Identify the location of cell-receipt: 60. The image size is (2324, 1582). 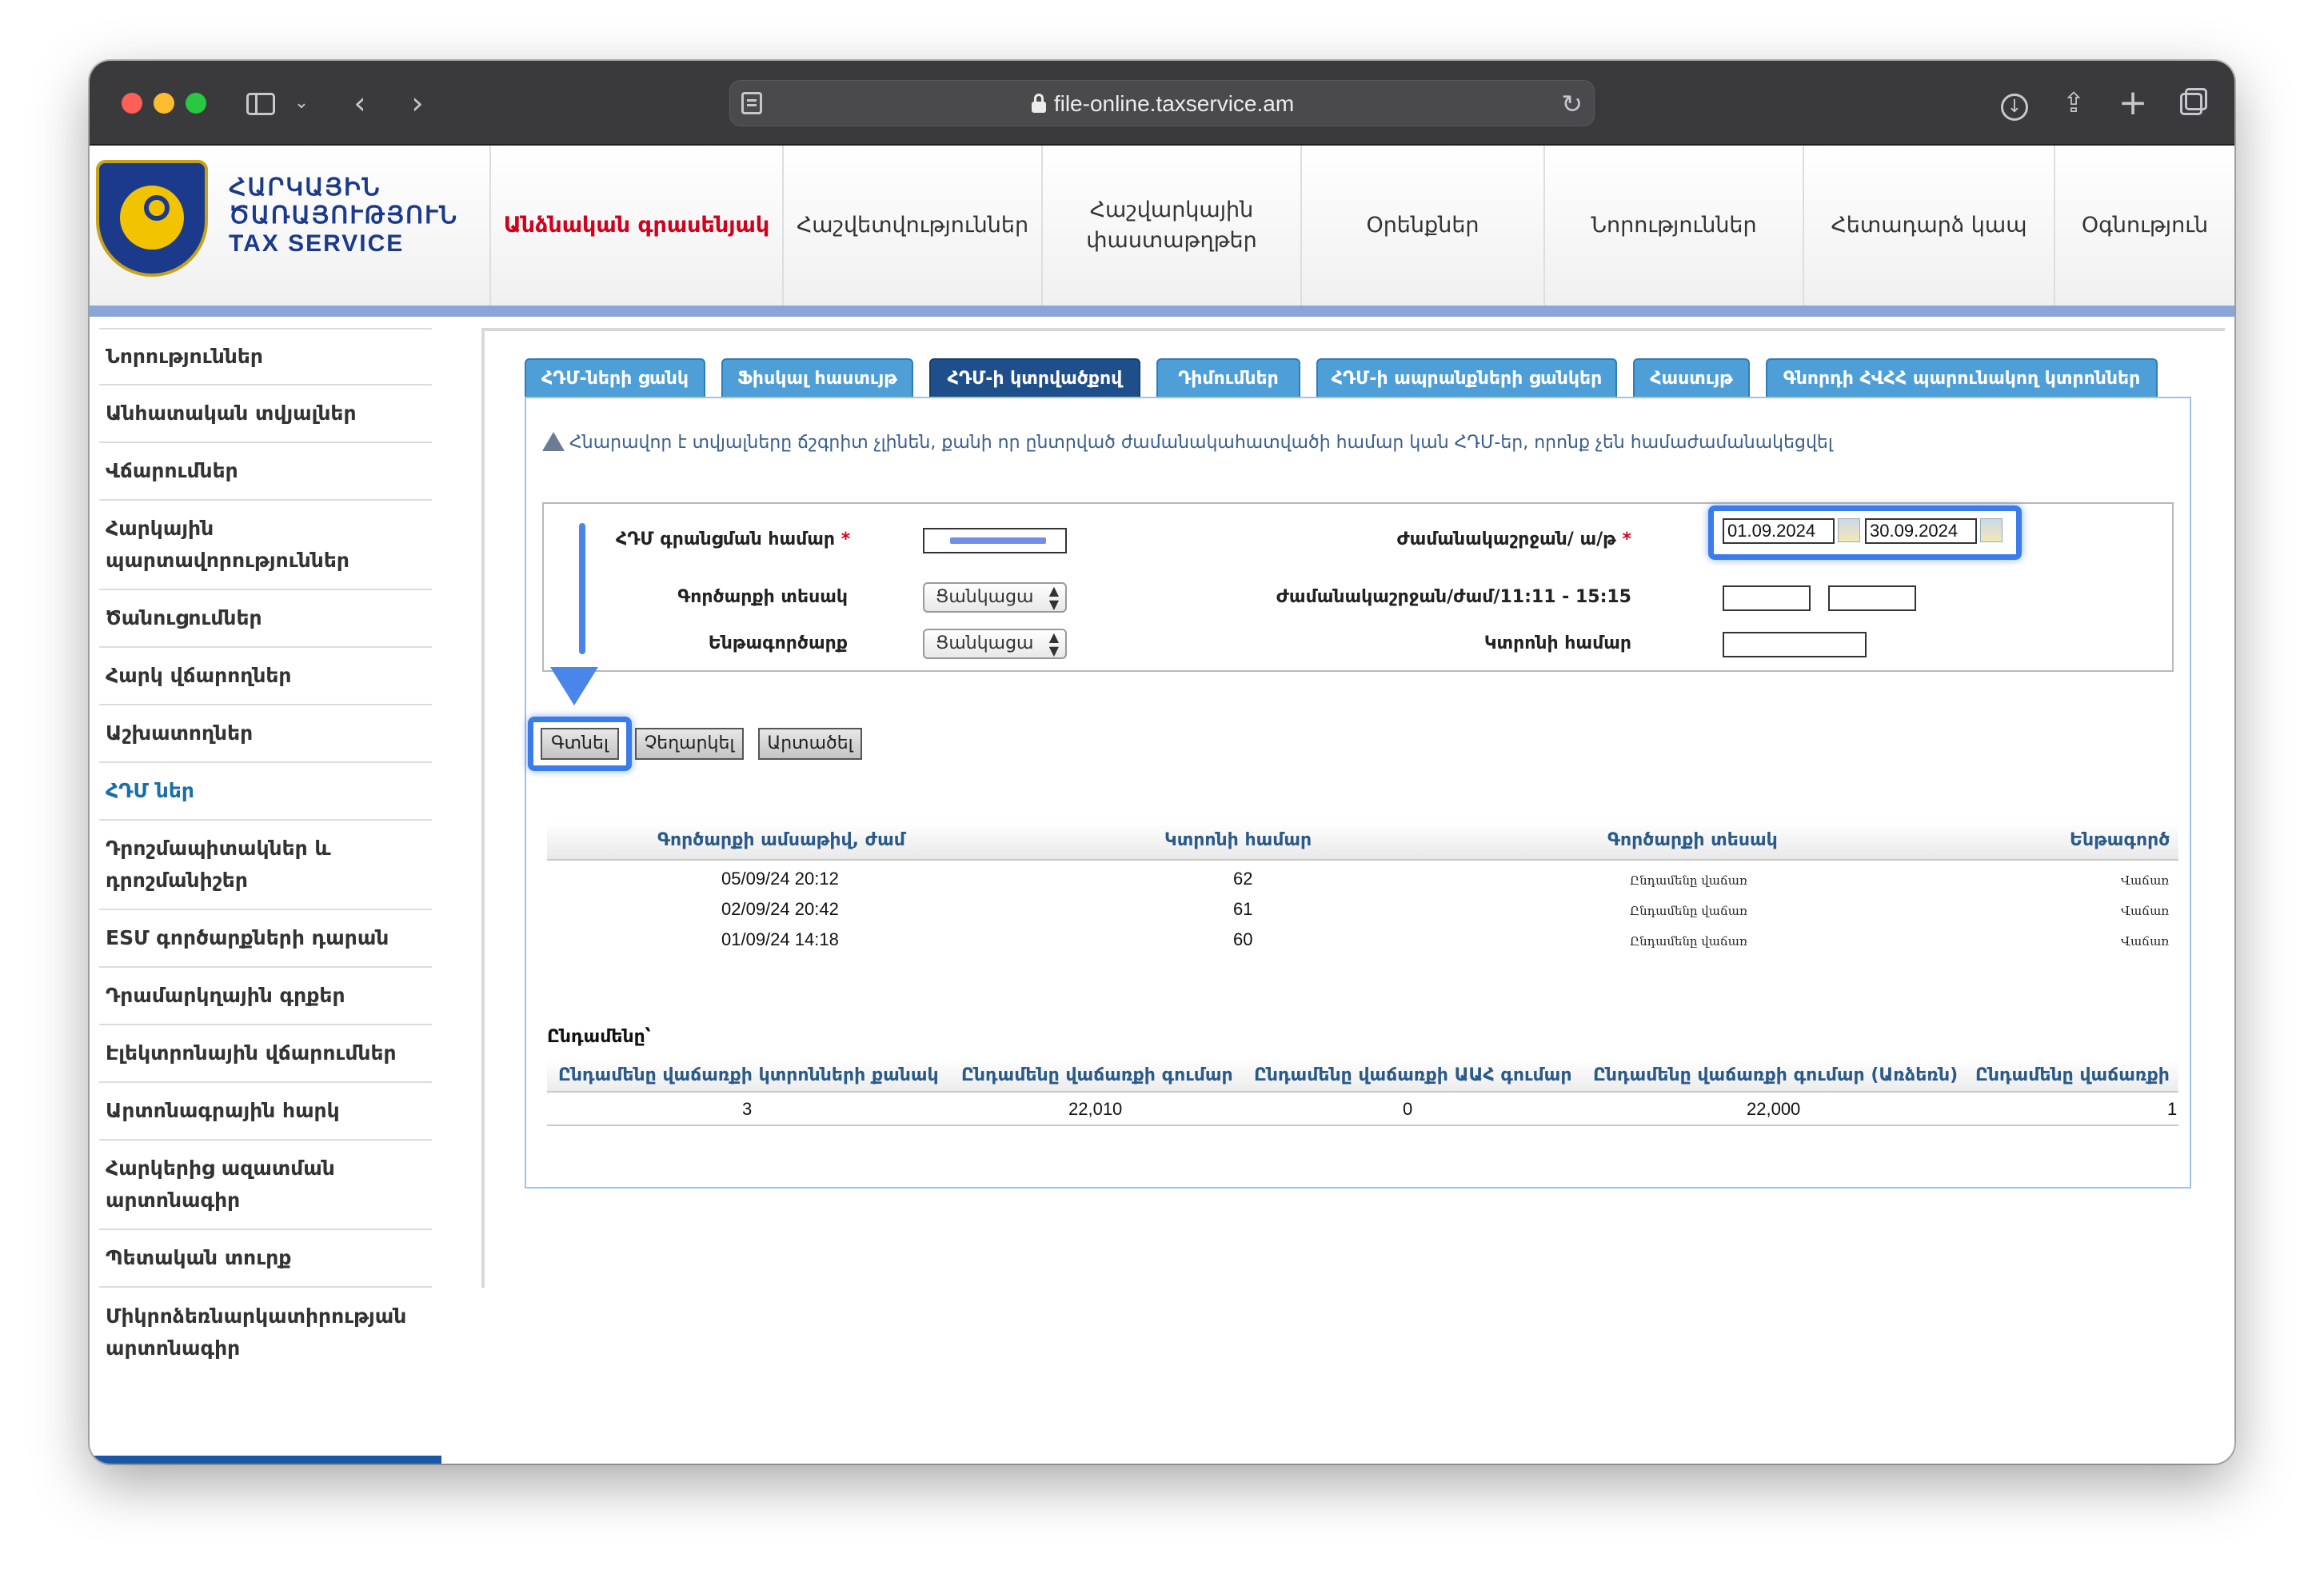
(1243, 939).